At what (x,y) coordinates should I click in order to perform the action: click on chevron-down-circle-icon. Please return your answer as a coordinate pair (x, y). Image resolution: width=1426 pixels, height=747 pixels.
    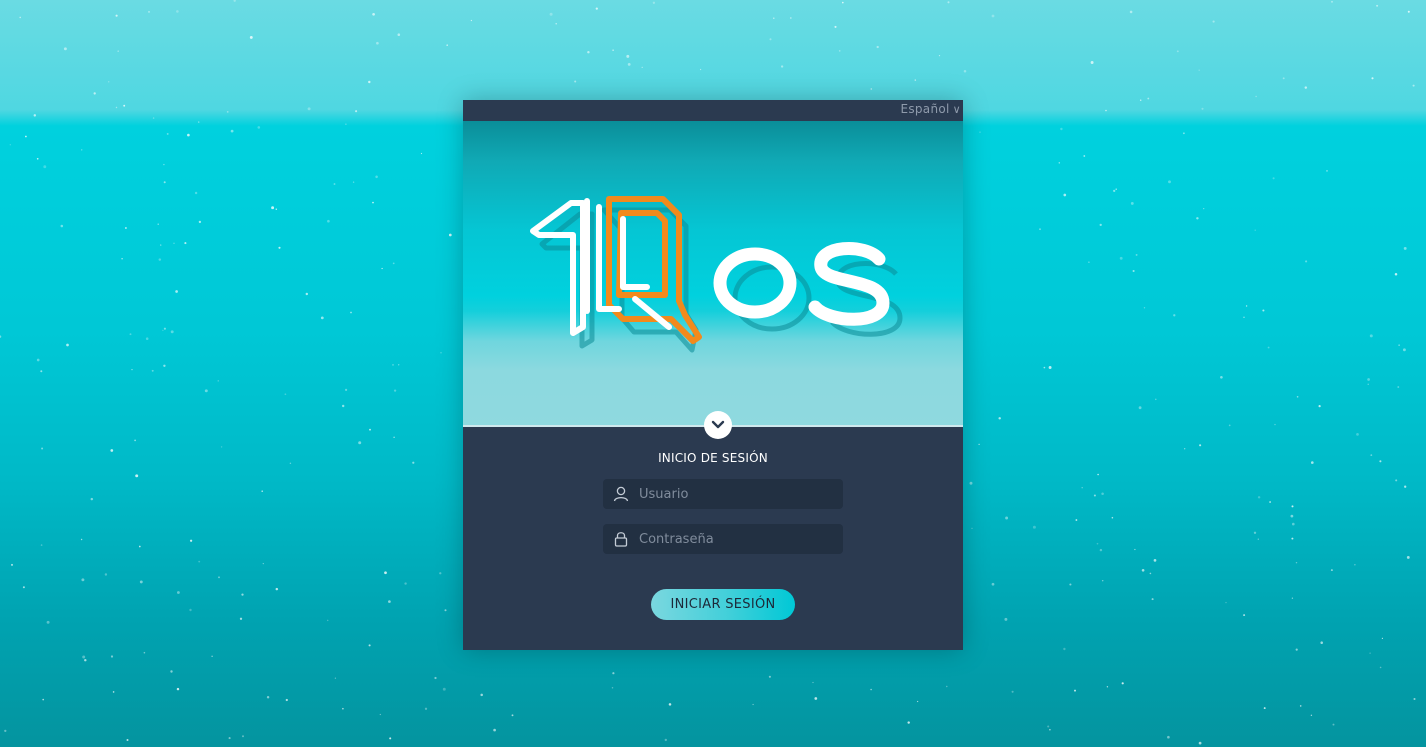
    Looking at the image, I should click on (718, 424).